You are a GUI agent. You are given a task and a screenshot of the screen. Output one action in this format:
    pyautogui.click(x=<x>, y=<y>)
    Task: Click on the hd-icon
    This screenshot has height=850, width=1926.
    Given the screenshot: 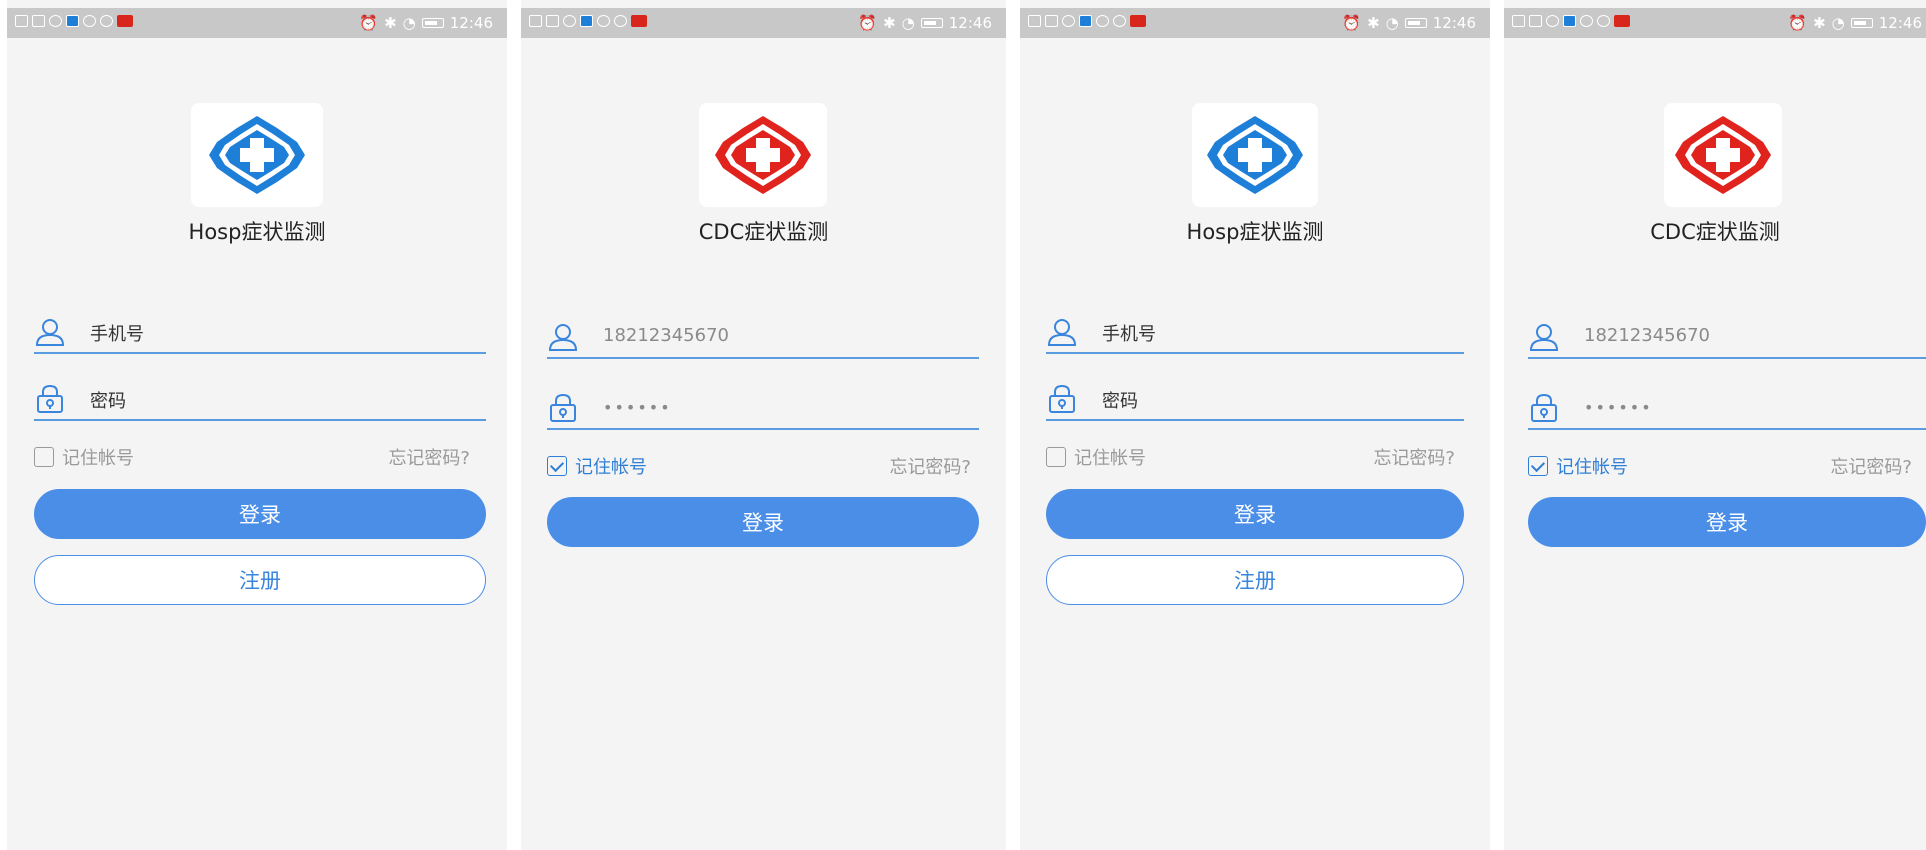 What is the action you would take?
    pyautogui.click(x=535, y=21)
    